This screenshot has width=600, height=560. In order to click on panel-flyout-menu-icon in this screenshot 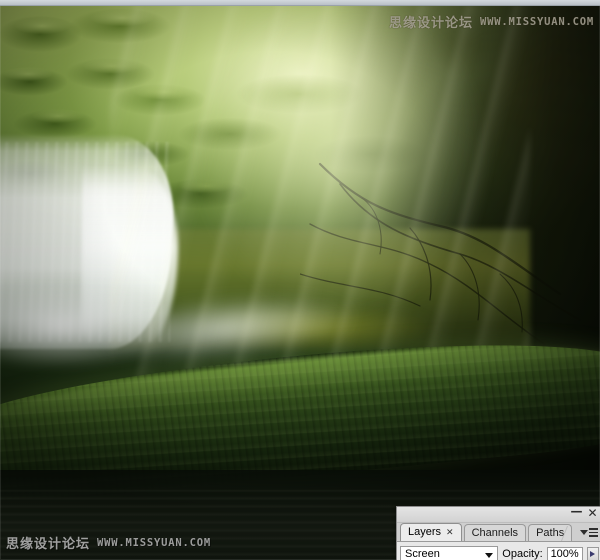, I will do `click(589, 532)`.